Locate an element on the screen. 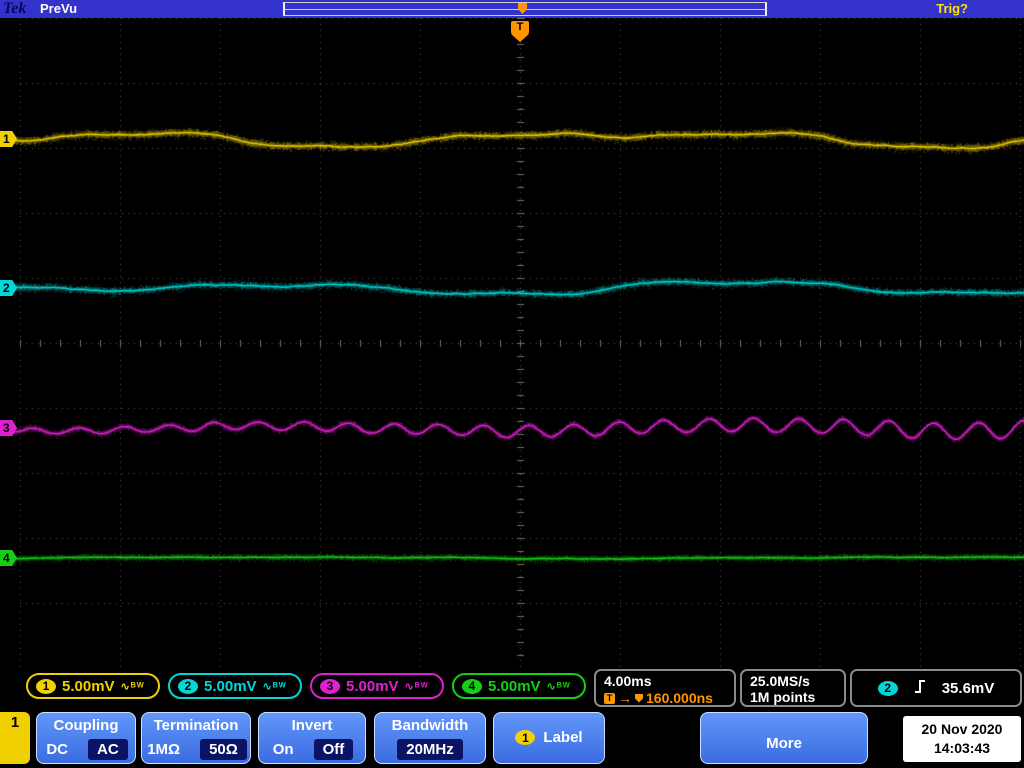 This screenshot has height=768, width=1024. trigger-level-value: 35.6mV is located at coordinates (968, 688).